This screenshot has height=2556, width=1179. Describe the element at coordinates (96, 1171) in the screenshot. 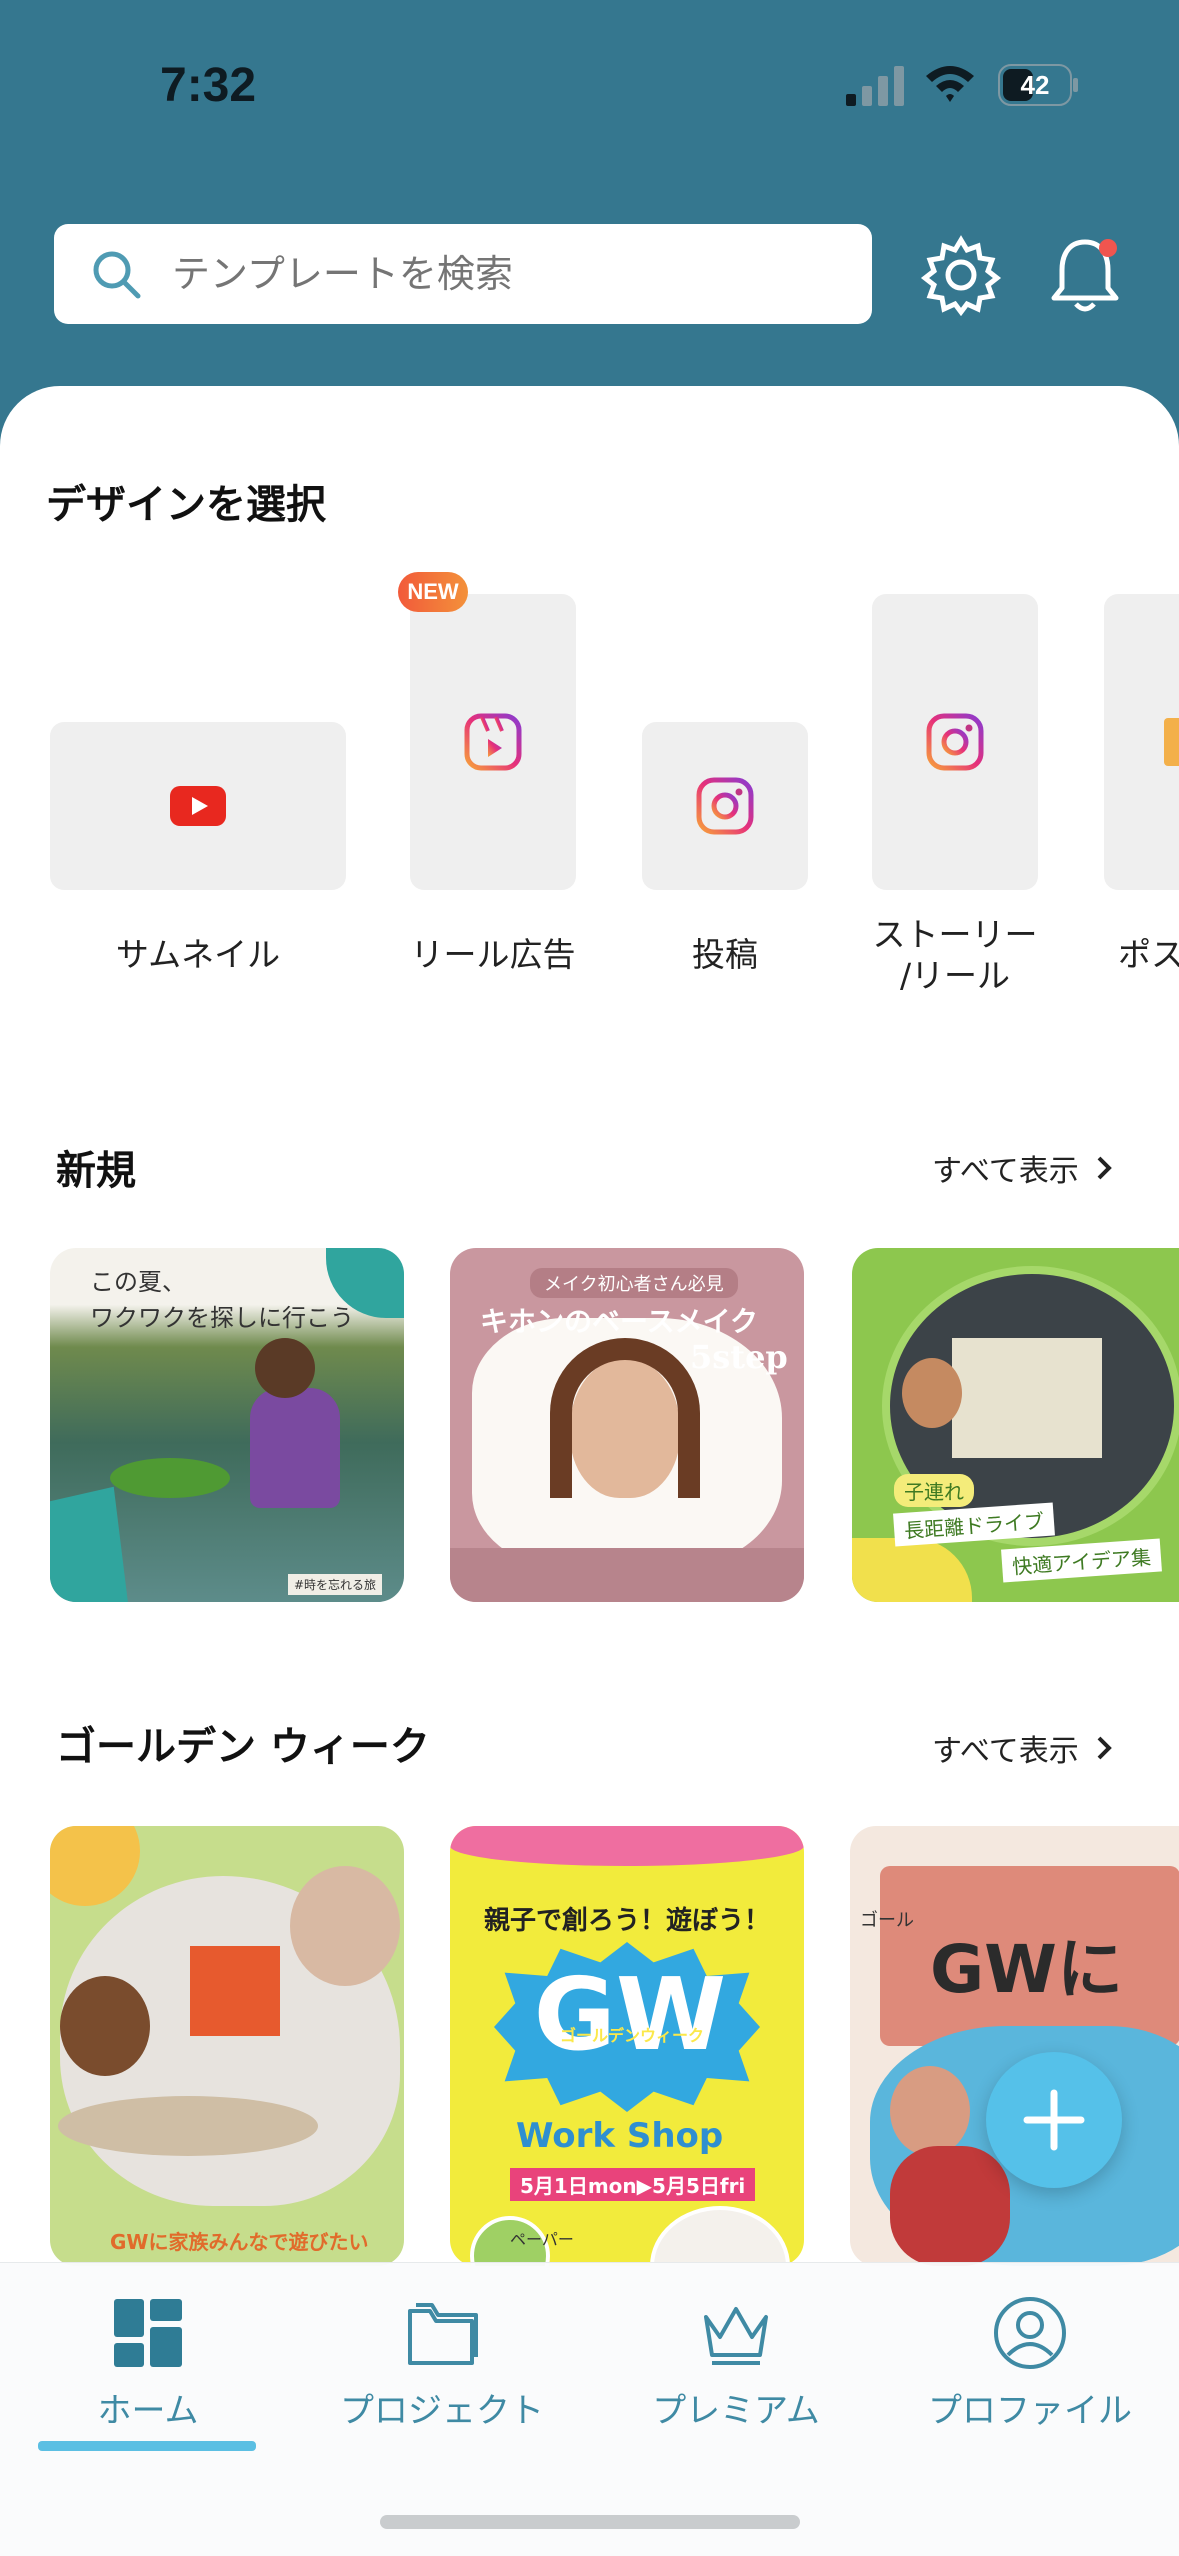

I see `new-section-title: 新規` at that location.